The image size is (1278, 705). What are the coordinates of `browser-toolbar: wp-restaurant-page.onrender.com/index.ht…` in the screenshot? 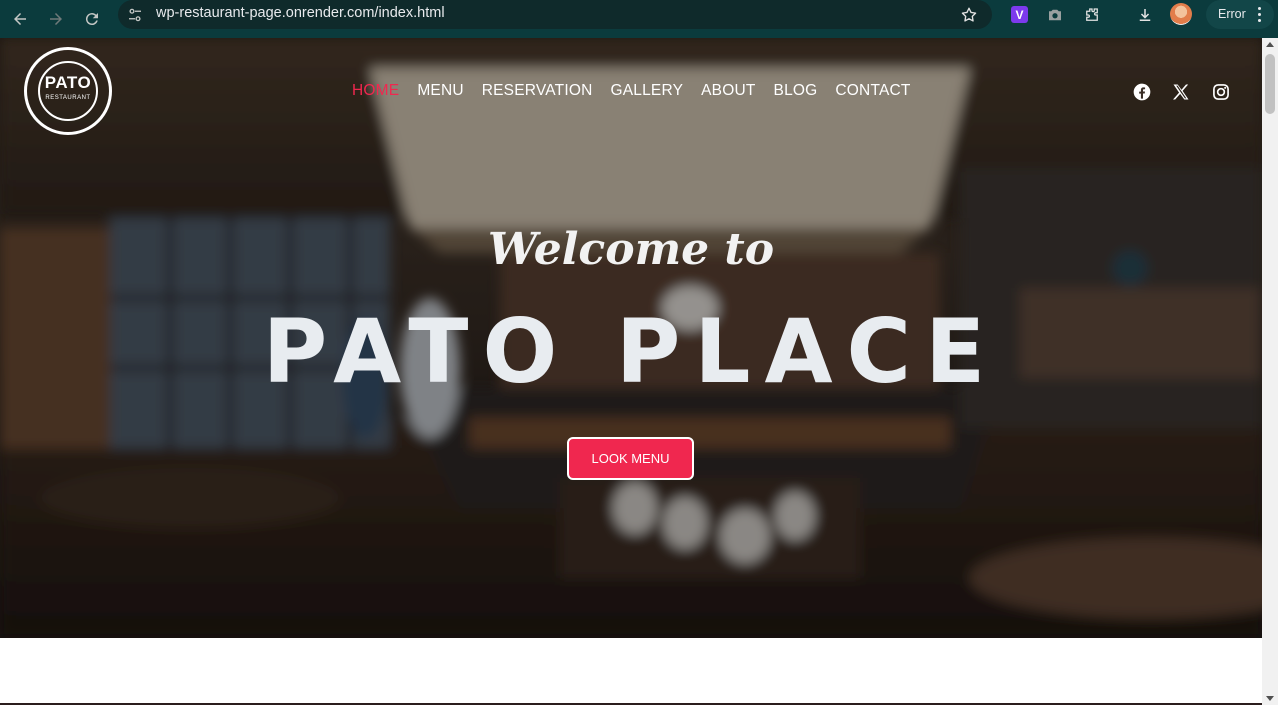 It's located at (639, 19).